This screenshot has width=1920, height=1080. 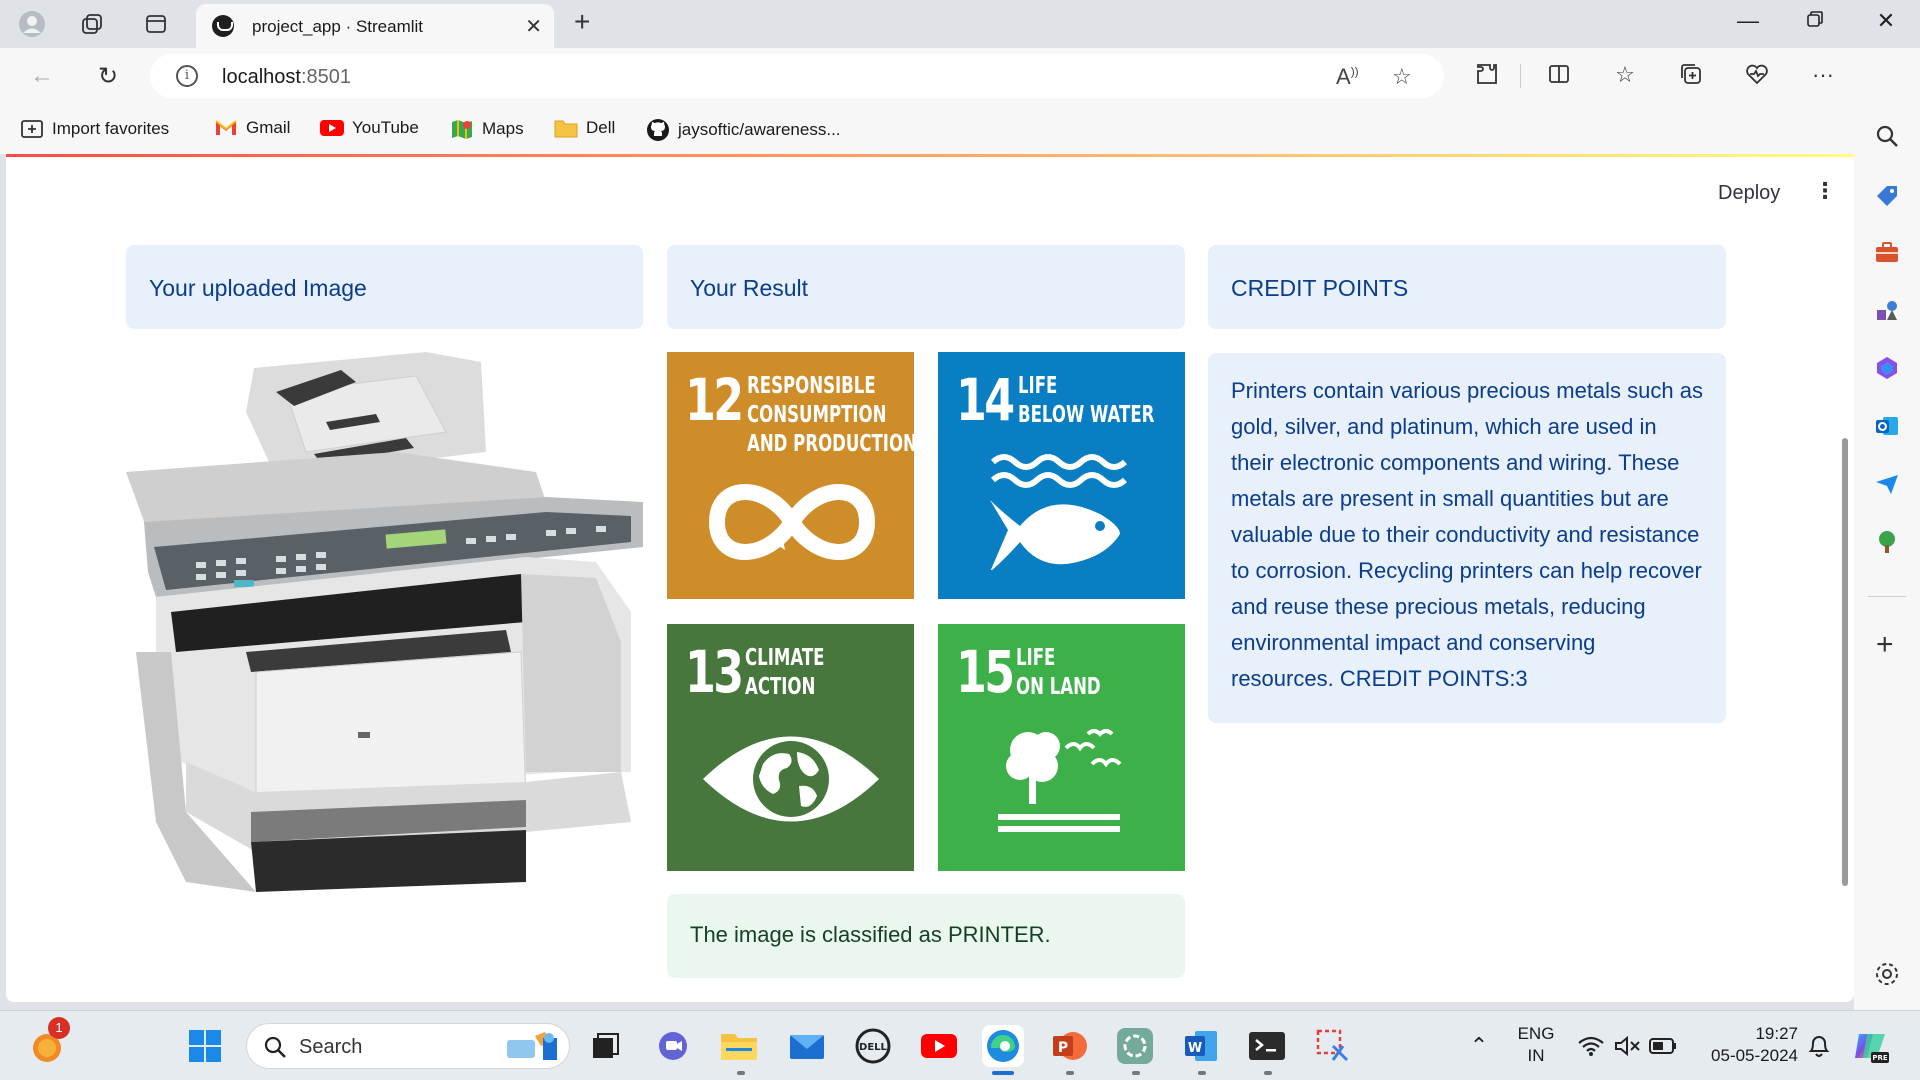 What do you see at coordinates (930, 155) in the screenshot?
I see `streamlit-header-decoration` at bounding box center [930, 155].